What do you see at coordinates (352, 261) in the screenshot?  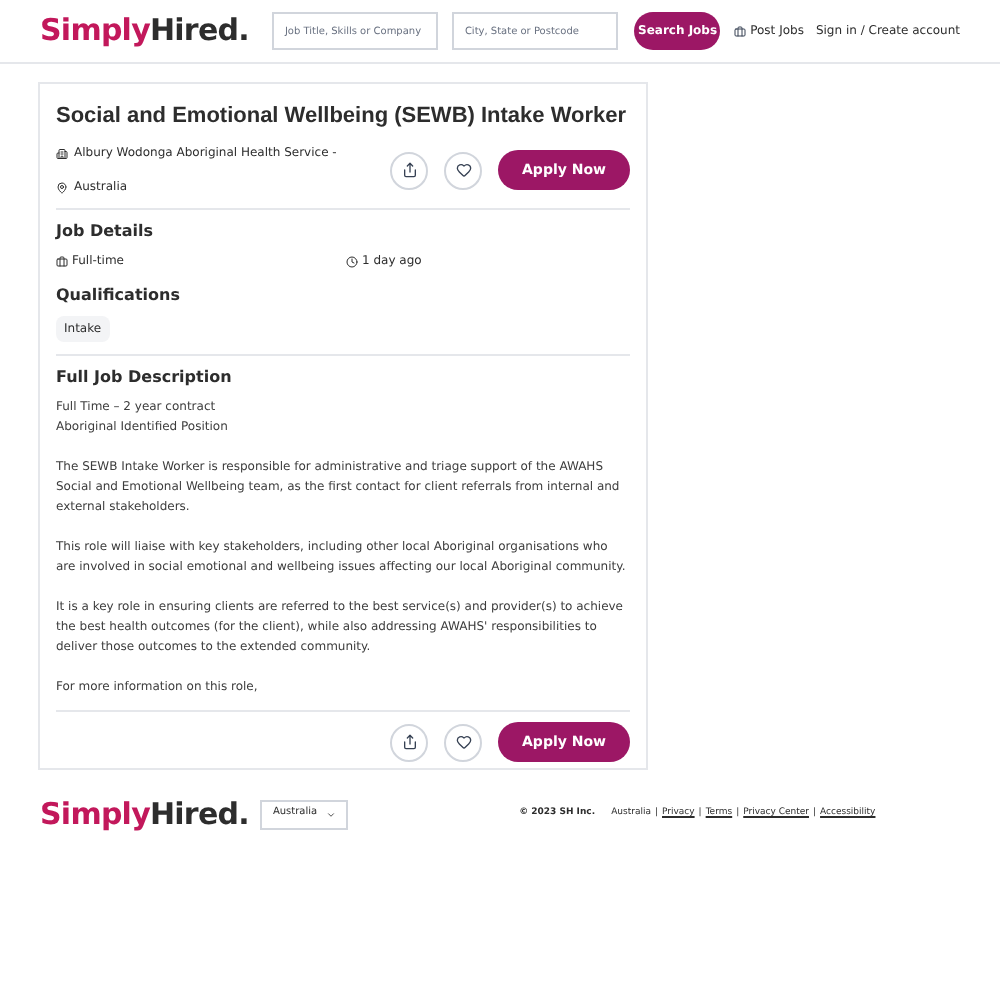 I see `clock-icon` at bounding box center [352, 261].